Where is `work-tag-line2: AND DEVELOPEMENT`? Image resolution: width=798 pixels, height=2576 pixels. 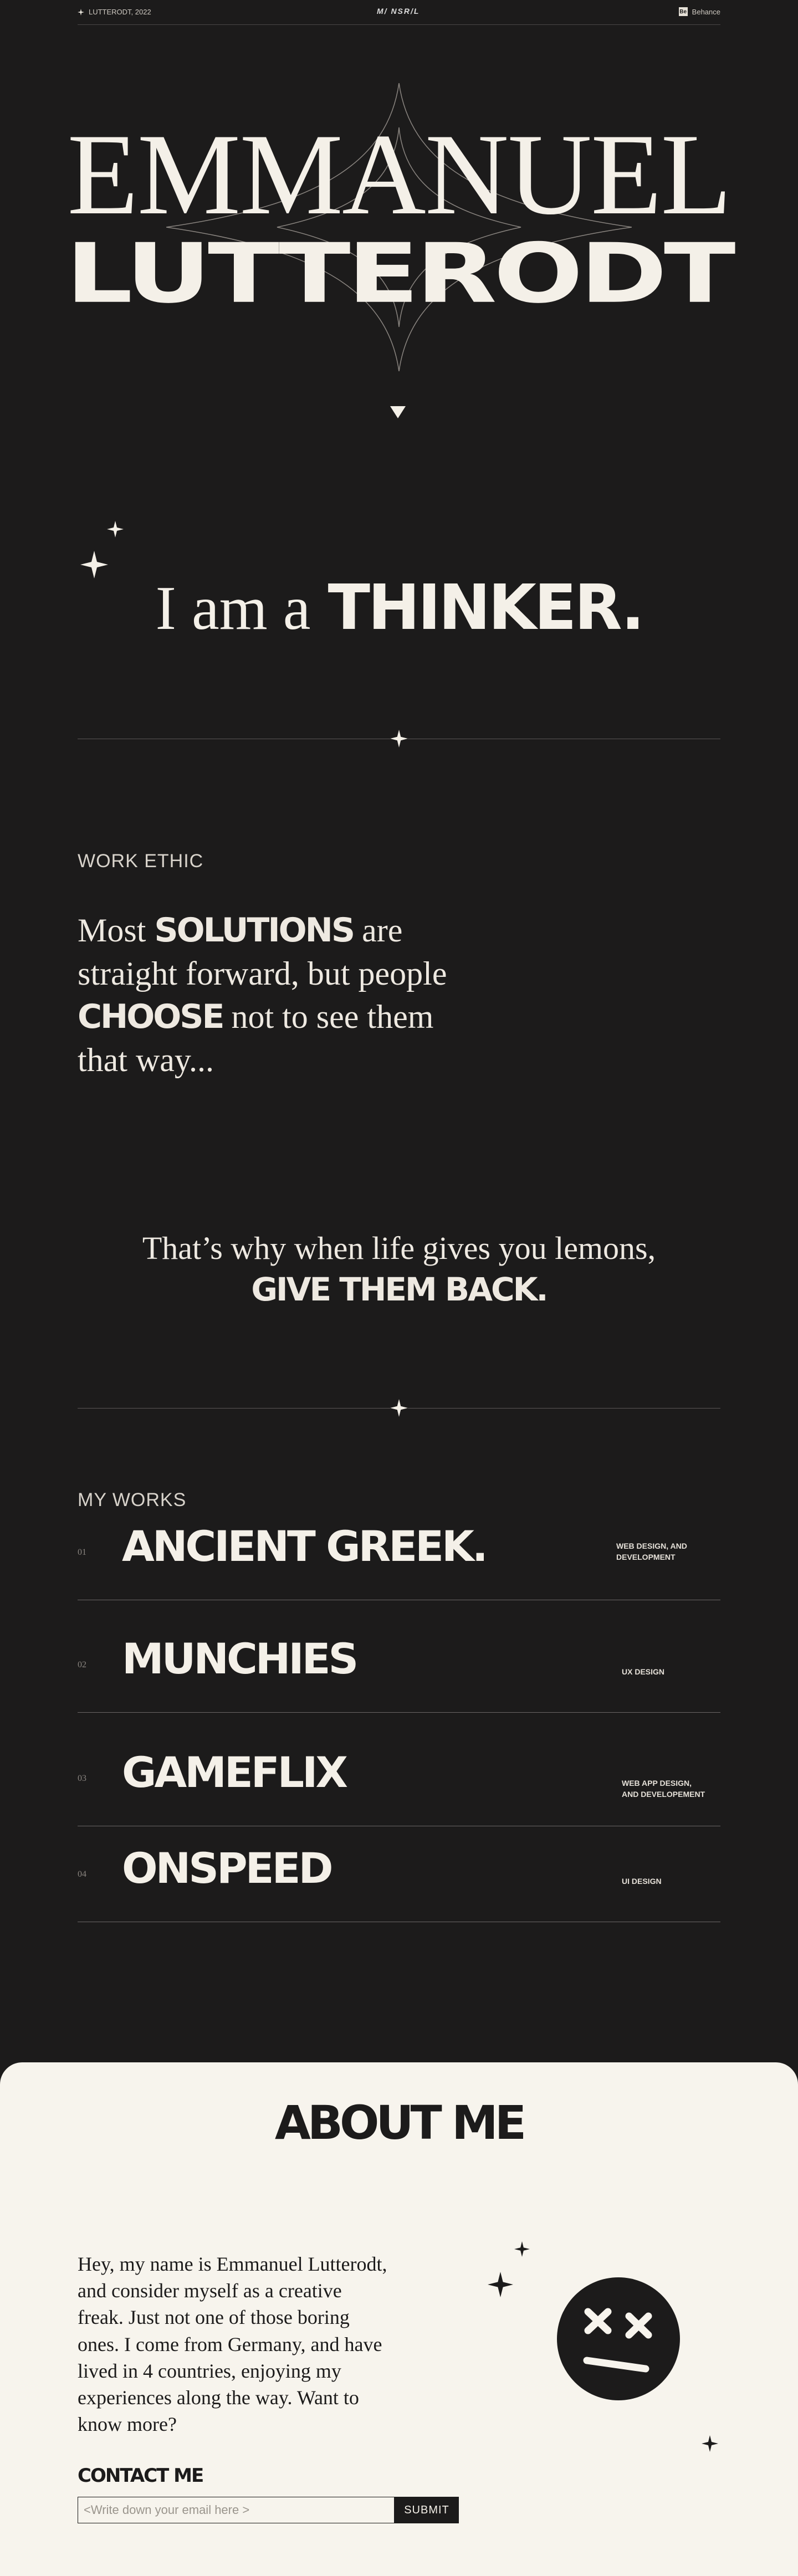
work-tag-line2: AND DEVELOPEMENT is located at coordinates (663, 1794).